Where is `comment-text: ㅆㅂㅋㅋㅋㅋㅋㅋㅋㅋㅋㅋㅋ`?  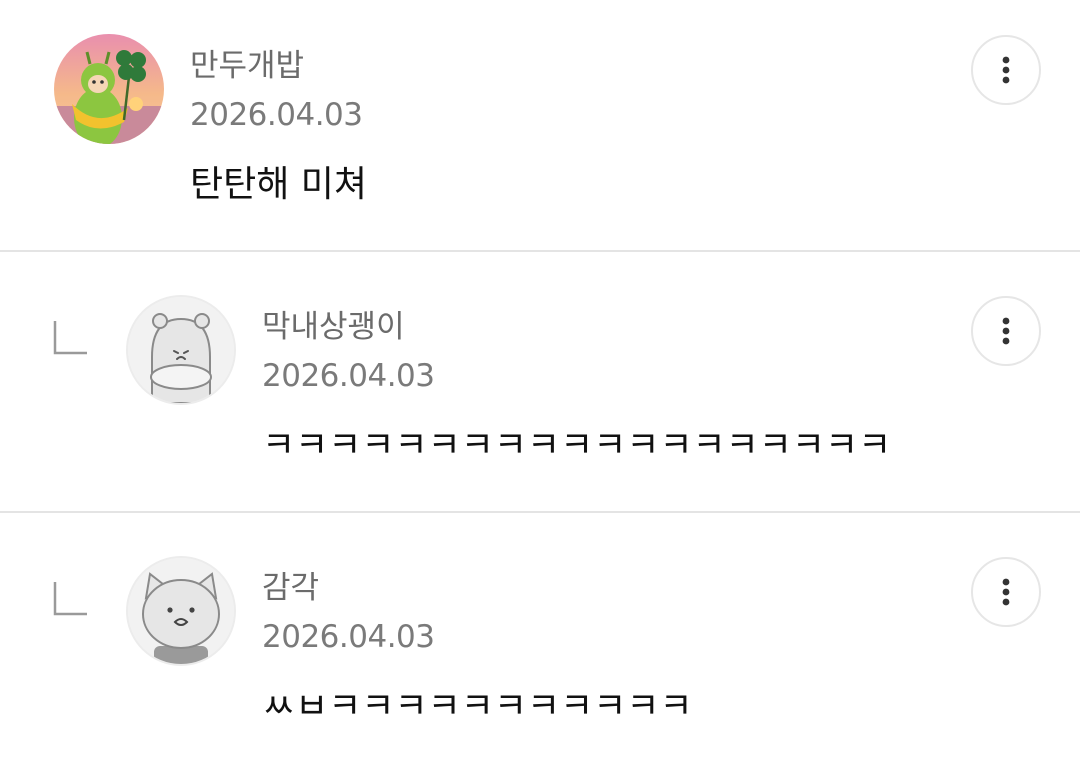 comment-text: ㅆㅂㅋㅋㅋㅋㅋㅋㅋㅋㅋㅋㅋ is located at coordinates (477, 706).